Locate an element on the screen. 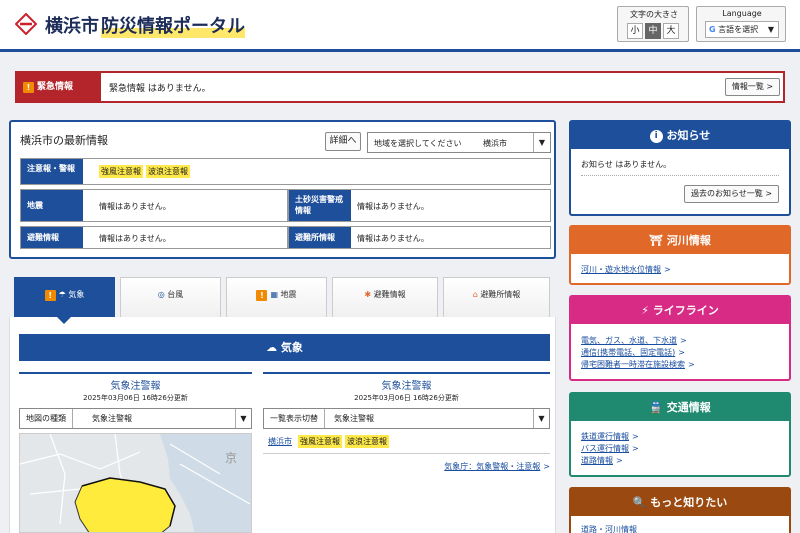 The image size is (800, 533). svg-text: 京 is located at coordinates (231, 458).